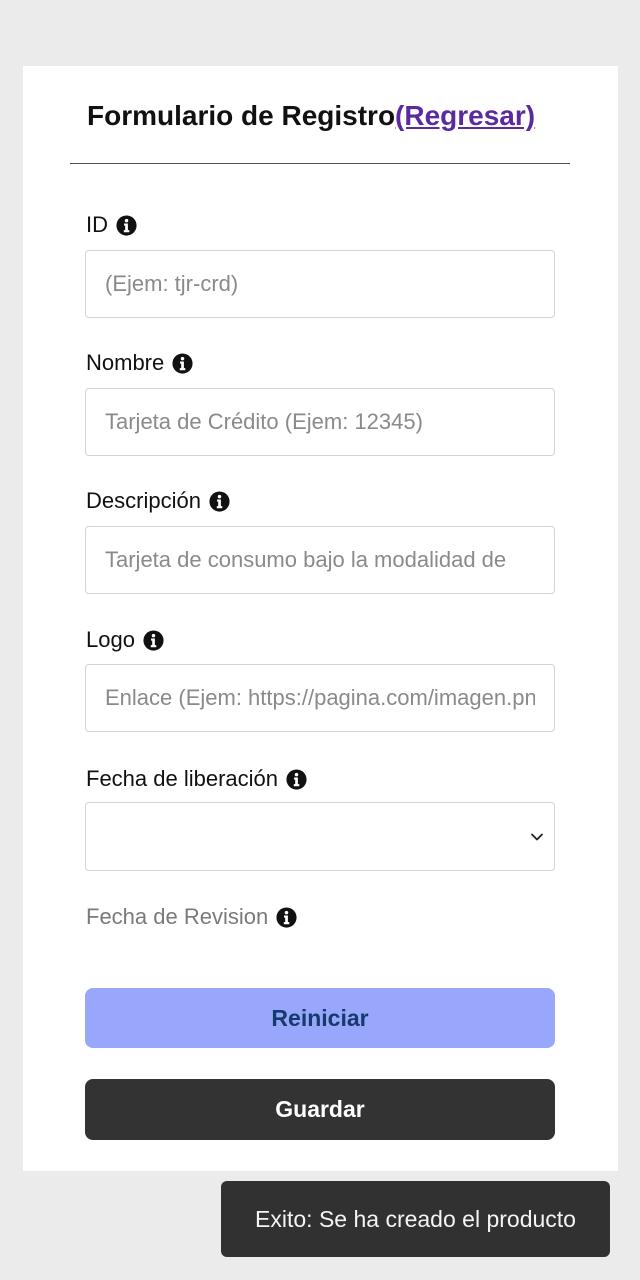 This screenshot has width=640, height=1280. I want to click on release-date-label: Fecha de liberación, so click(196, 779).